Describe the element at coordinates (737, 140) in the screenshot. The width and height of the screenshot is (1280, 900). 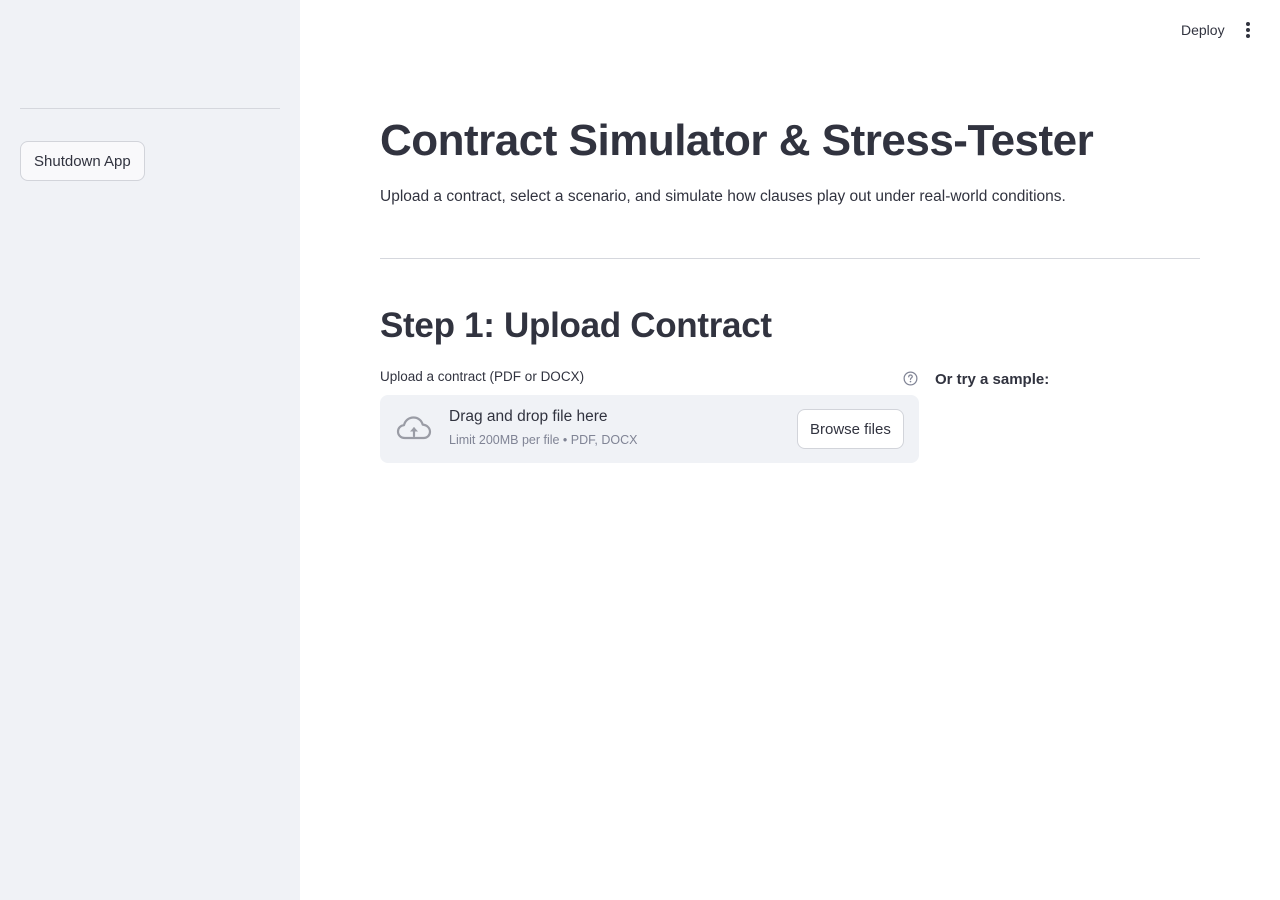
I see `page-title: Contract Simulator & Stress-Tester` at that location.